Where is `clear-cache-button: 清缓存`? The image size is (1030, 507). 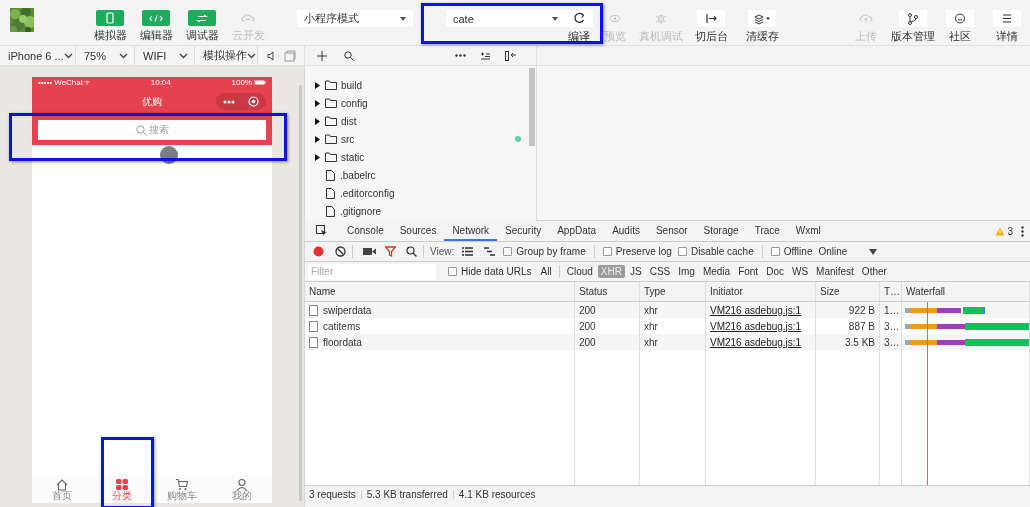
clear-cache-button: 清缓存 is located at coordinates (762, 21).